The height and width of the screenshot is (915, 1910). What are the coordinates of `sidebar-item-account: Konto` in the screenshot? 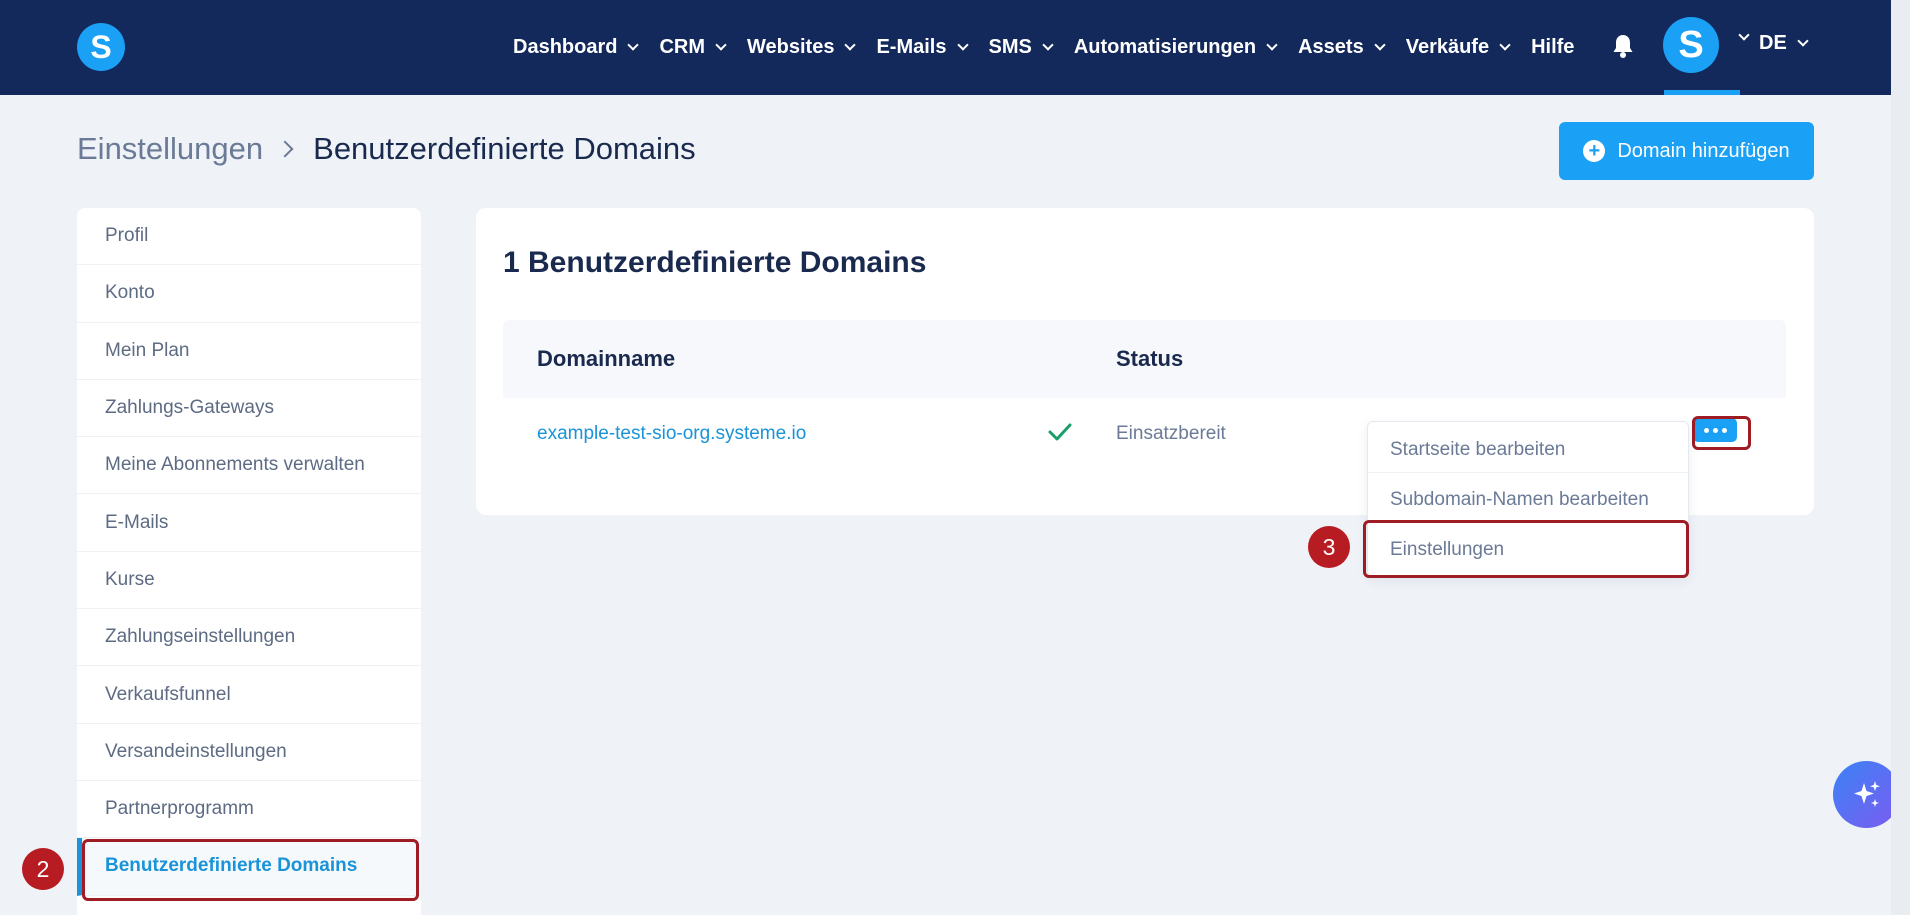 It's located at (249, 294).